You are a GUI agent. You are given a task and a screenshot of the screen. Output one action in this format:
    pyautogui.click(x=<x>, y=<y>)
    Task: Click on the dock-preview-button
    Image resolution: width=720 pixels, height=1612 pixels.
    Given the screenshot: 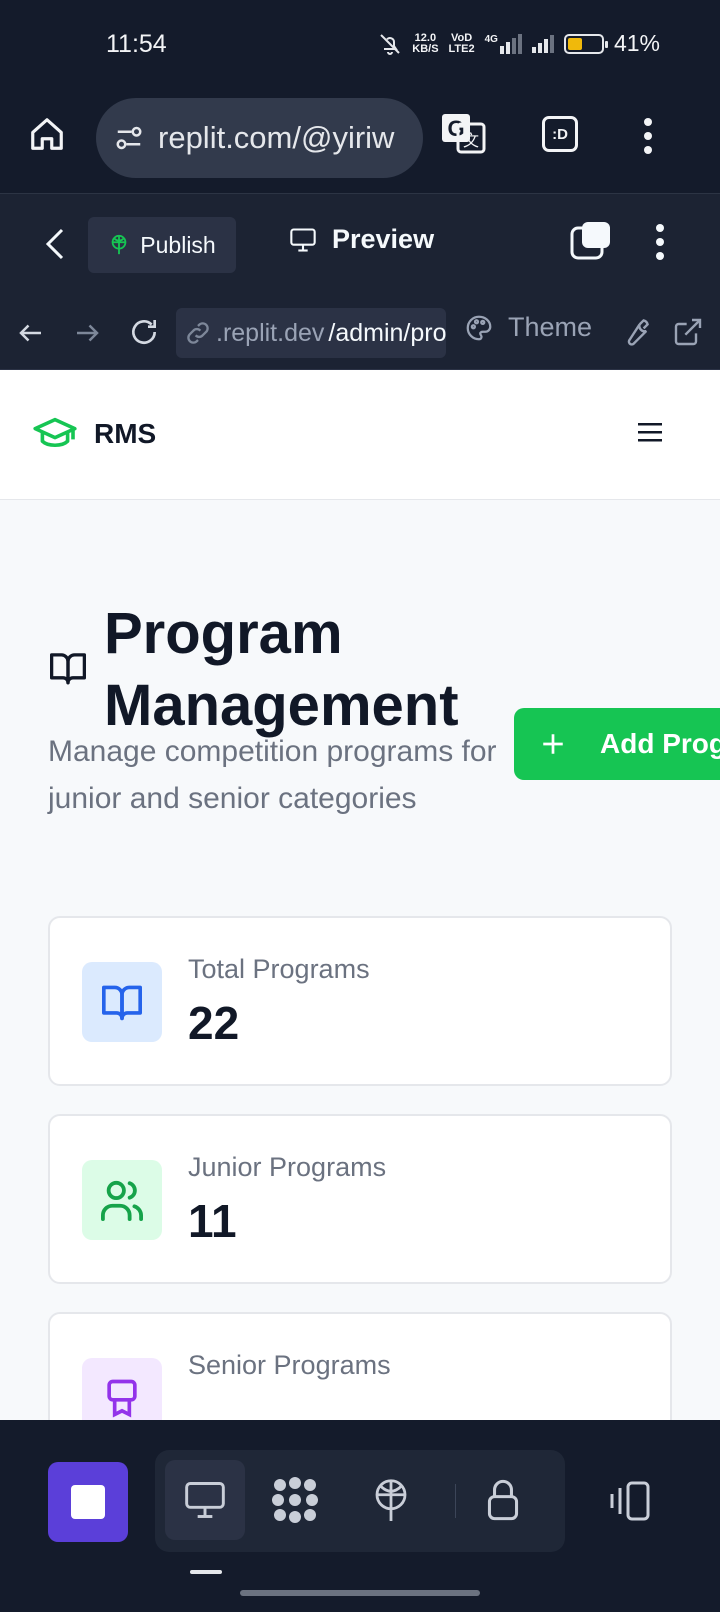 What is the action you would take?
    pyautogui.click(x=205, y=1500)
    